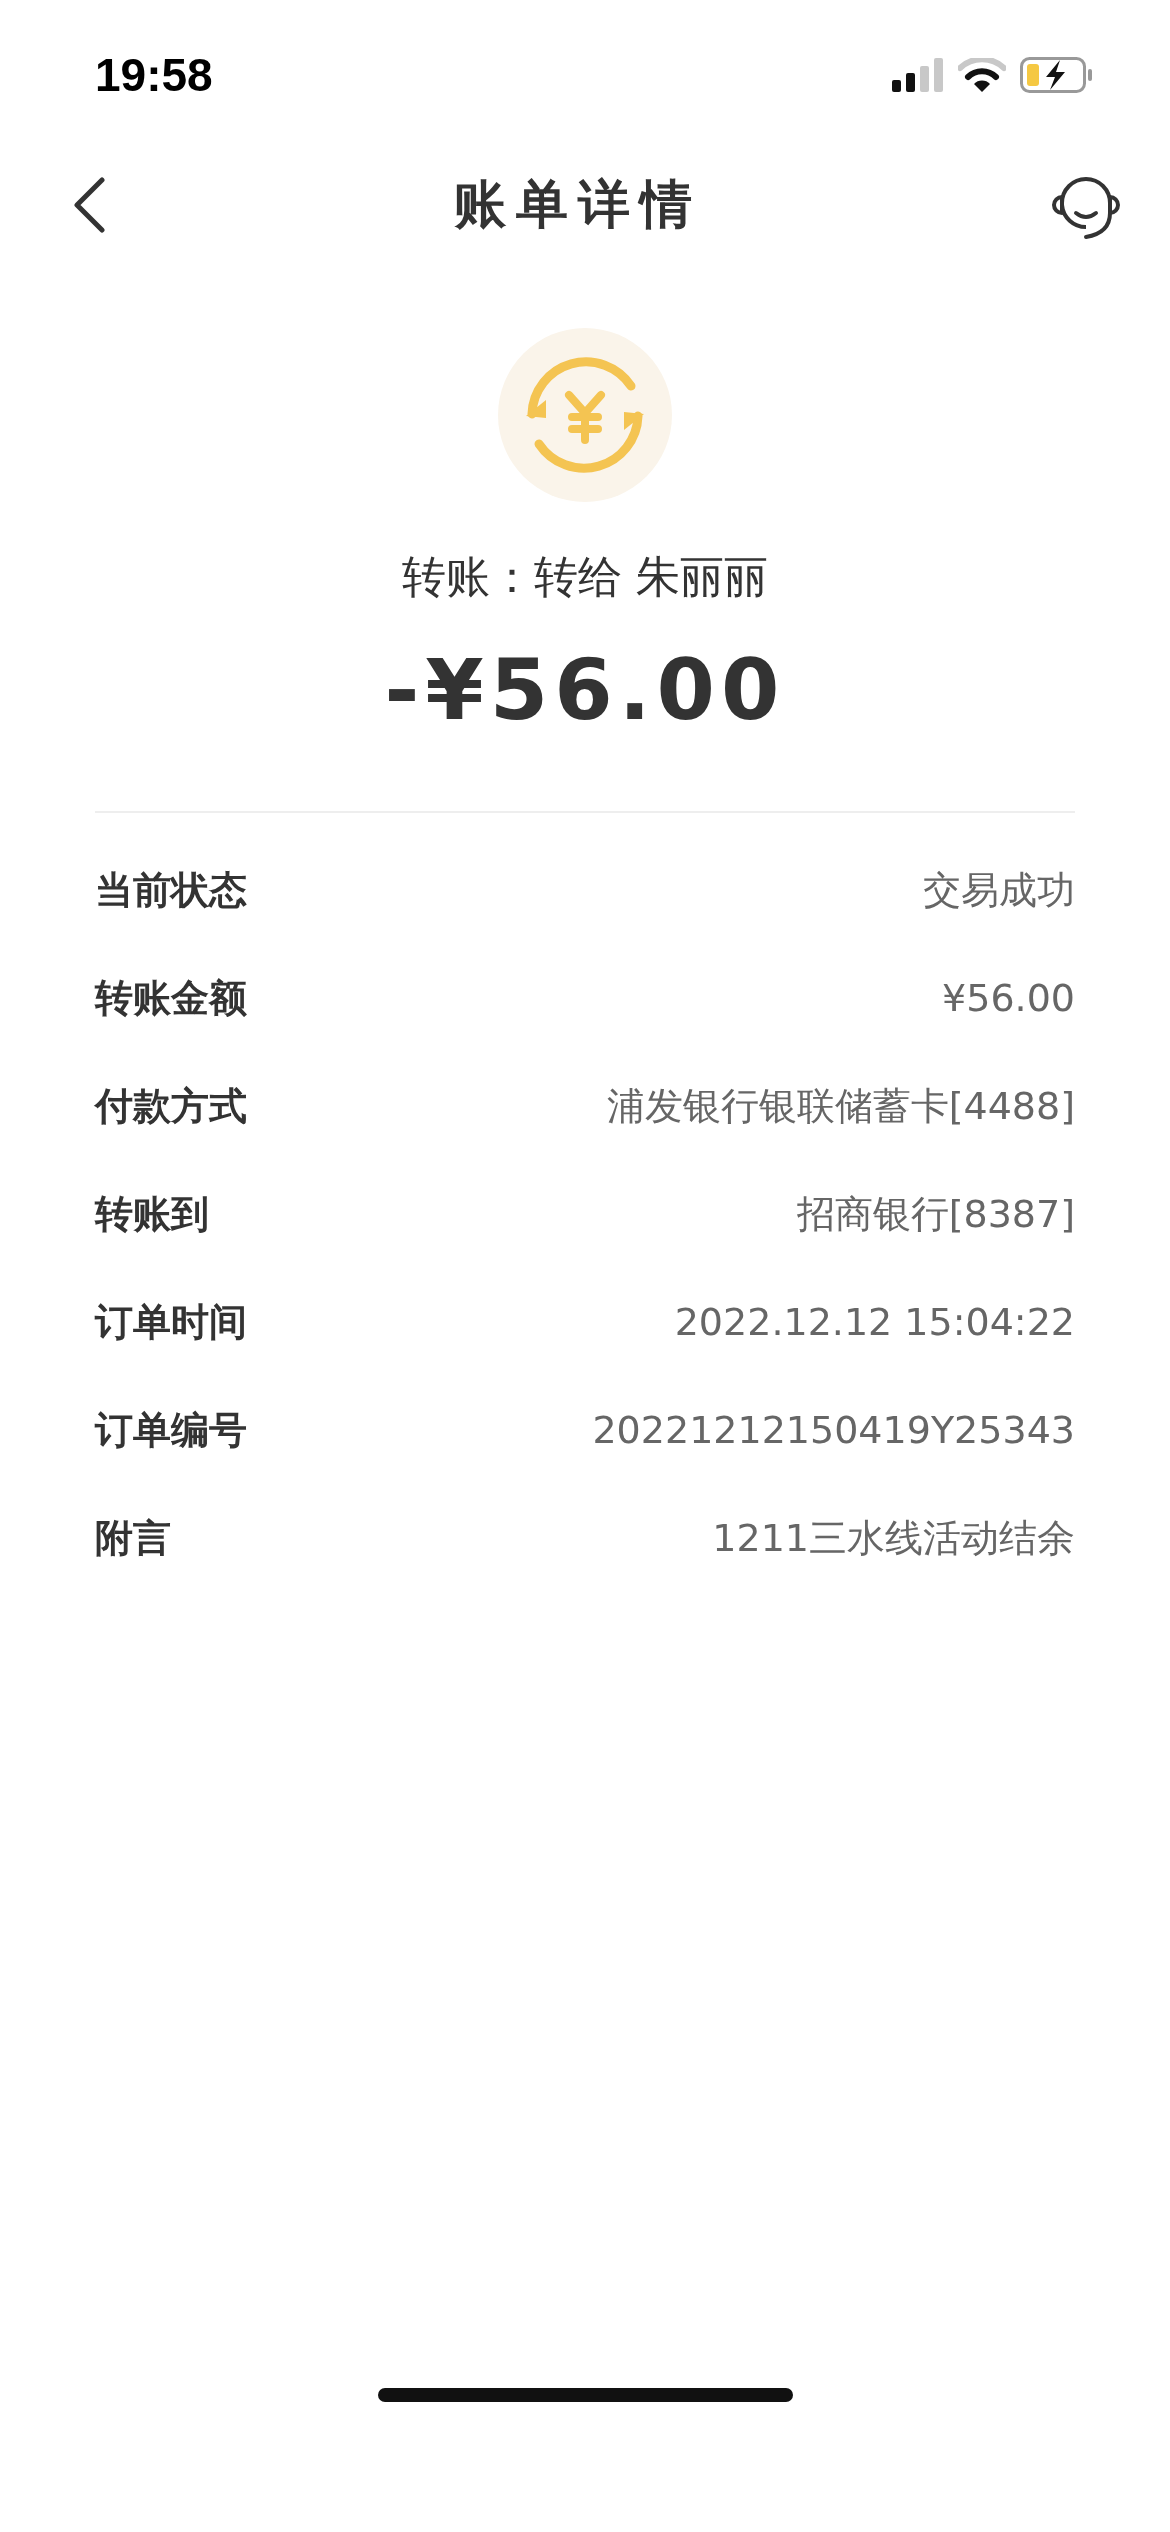  I want to click on back-icon, so click(89, 205).